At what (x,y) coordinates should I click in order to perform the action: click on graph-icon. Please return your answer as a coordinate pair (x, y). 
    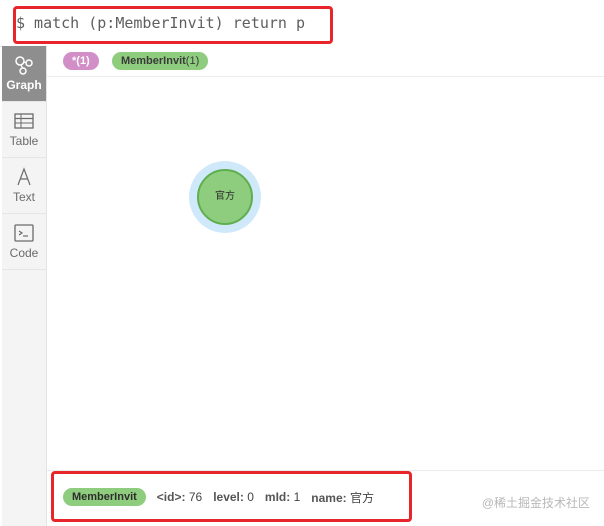
    Looking at the image, I should click on (24, 65).